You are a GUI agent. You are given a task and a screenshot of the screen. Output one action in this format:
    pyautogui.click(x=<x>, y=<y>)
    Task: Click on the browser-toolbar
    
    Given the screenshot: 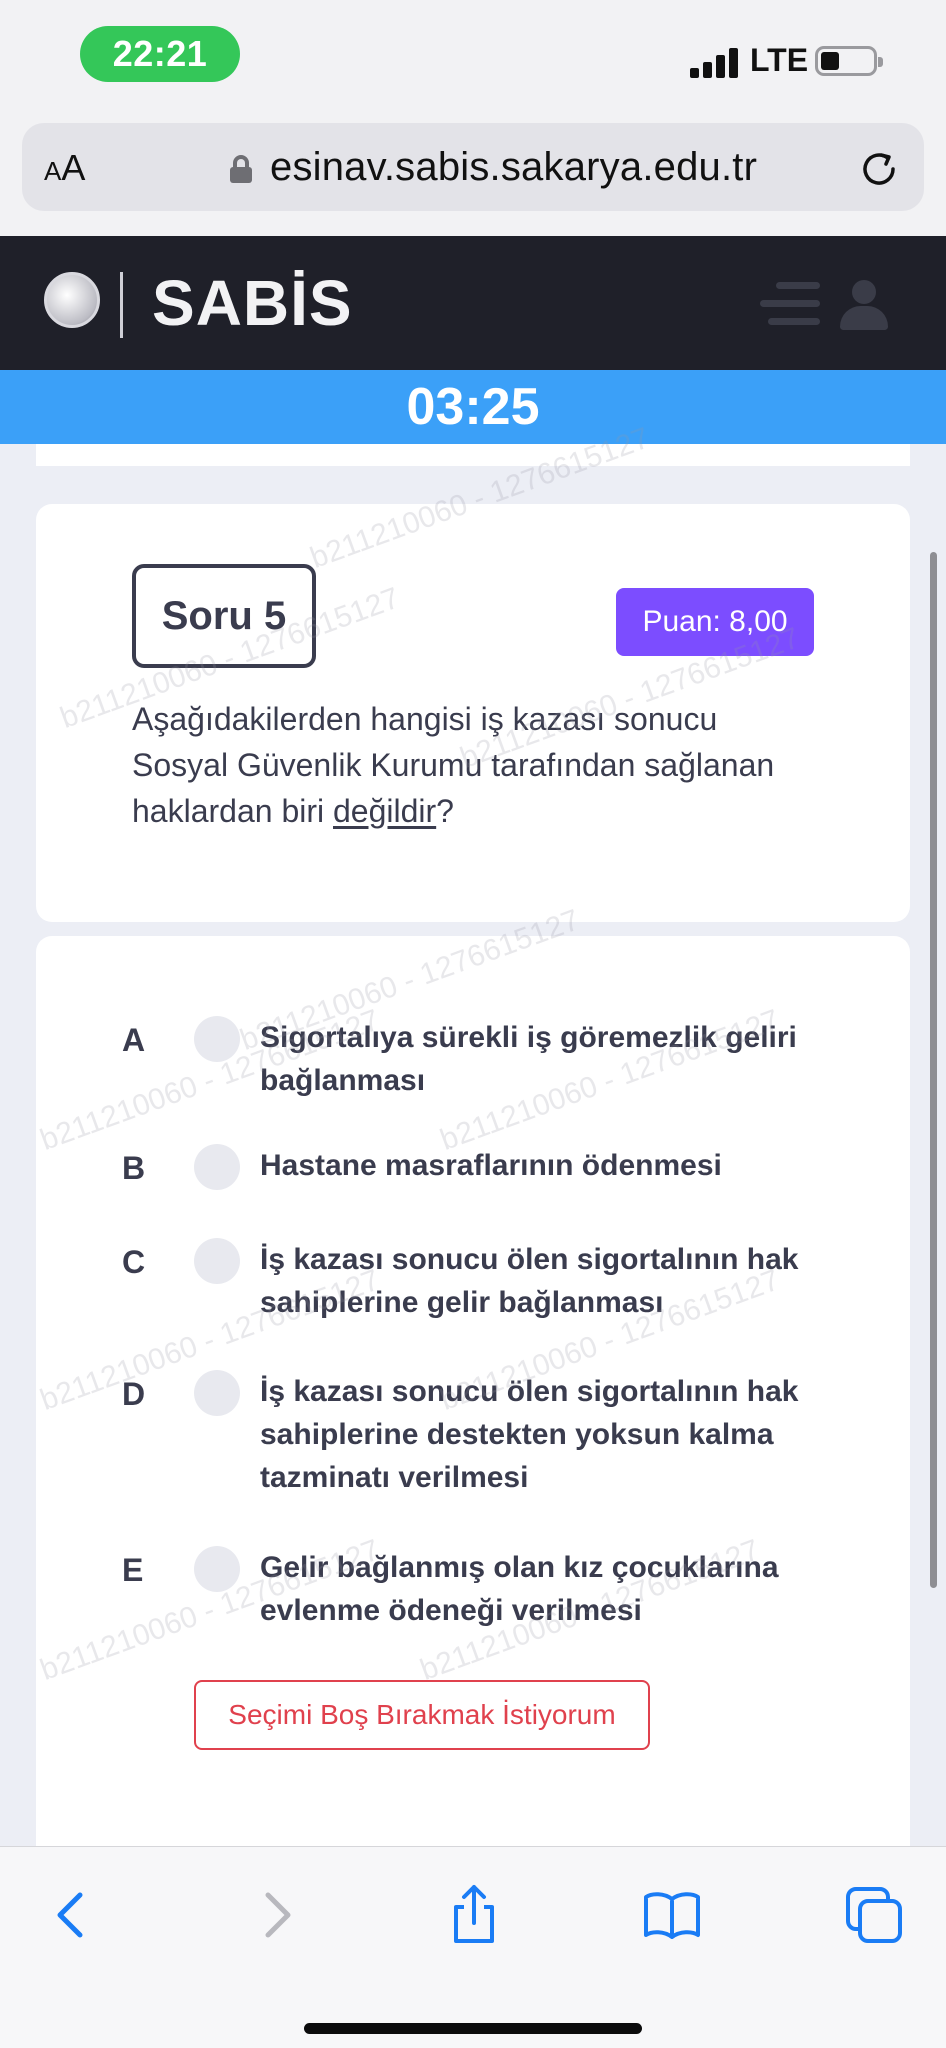 What is the action you would take?
    pyautogui.click(x=473, y=1947)
    